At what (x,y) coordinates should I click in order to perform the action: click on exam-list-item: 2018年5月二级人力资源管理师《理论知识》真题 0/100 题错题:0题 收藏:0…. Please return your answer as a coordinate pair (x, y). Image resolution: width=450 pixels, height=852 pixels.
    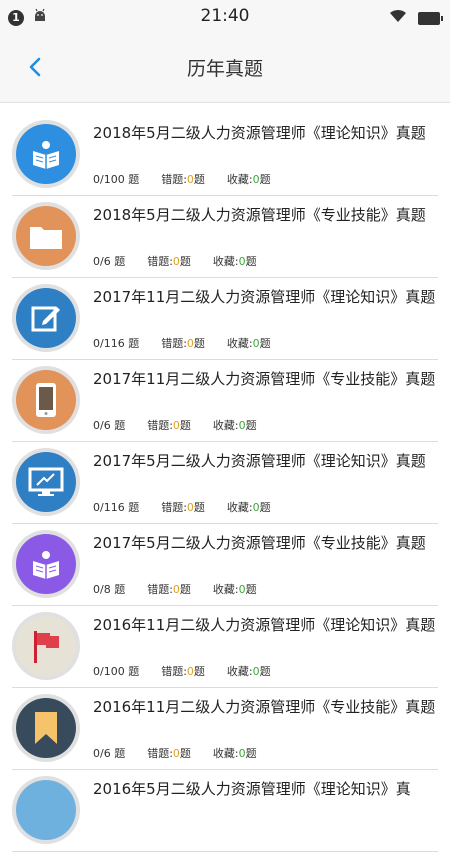
    Looking at the image, I should click on (225, 155).